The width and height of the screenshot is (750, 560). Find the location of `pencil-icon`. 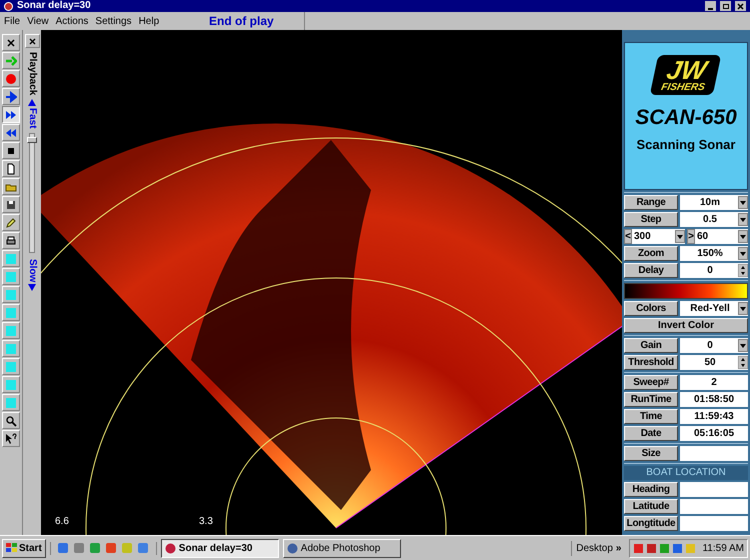

pencil-icon is located at coordinates (11, 222).